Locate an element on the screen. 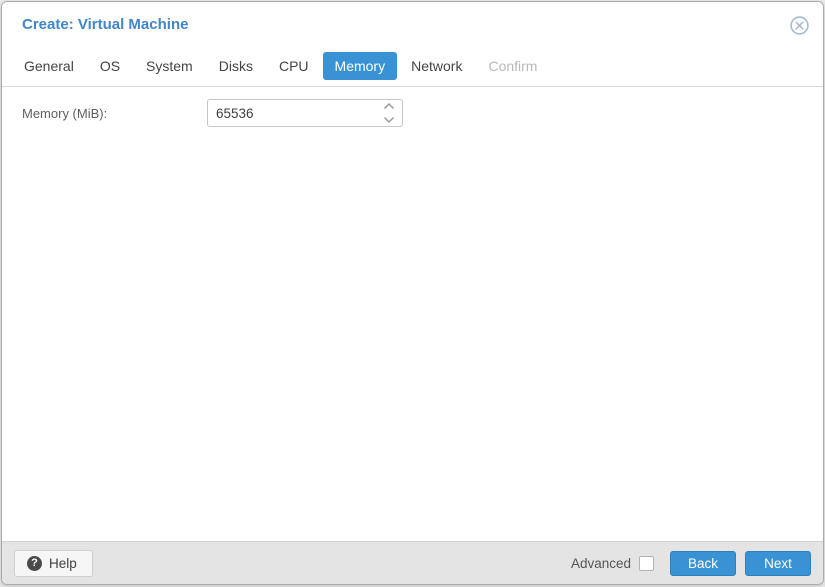 Image resolution: width=825 pixels, height=587 pixels. chevron-down-icon is located at coordinates (389, 120).